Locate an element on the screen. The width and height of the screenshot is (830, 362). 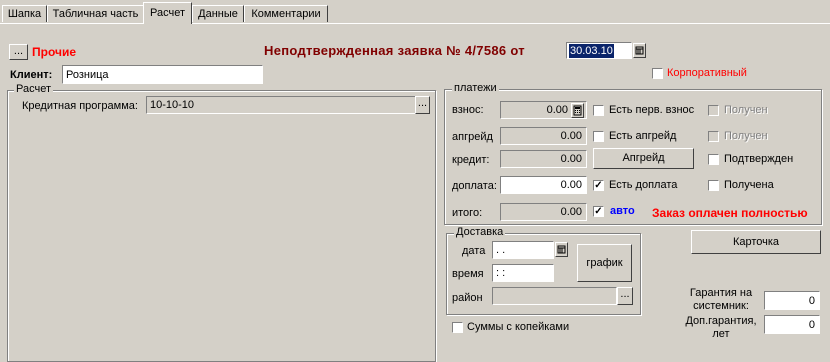
payment-label-credit: кредит: is located at coordinates (471, 160).